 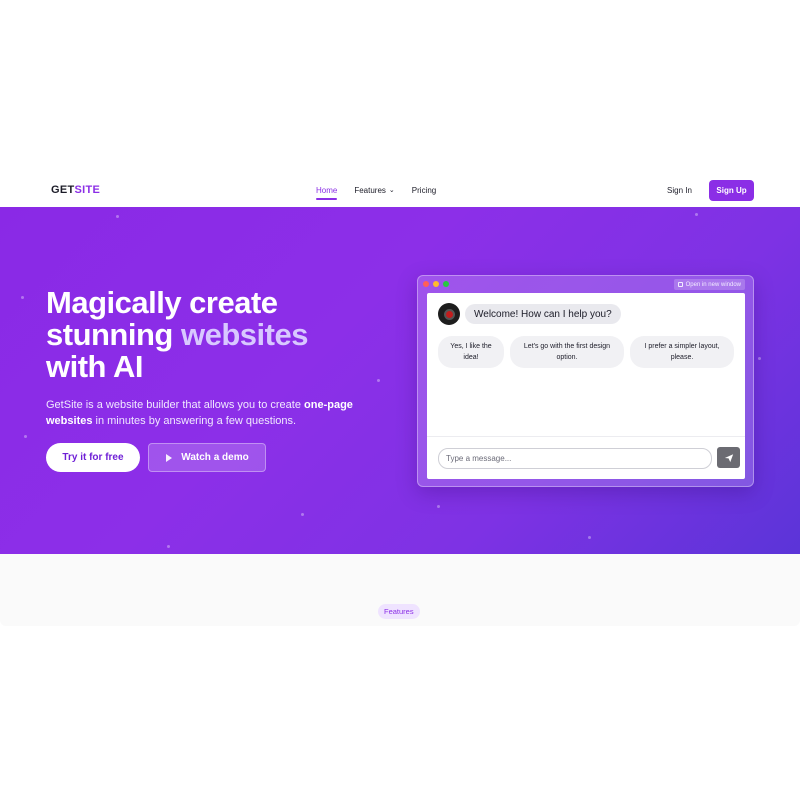 What do you see at coordinates (682, 346) in the screenshot?
I see `option-line: I prefer a simpler layout,` at bounding box center [682, 346].